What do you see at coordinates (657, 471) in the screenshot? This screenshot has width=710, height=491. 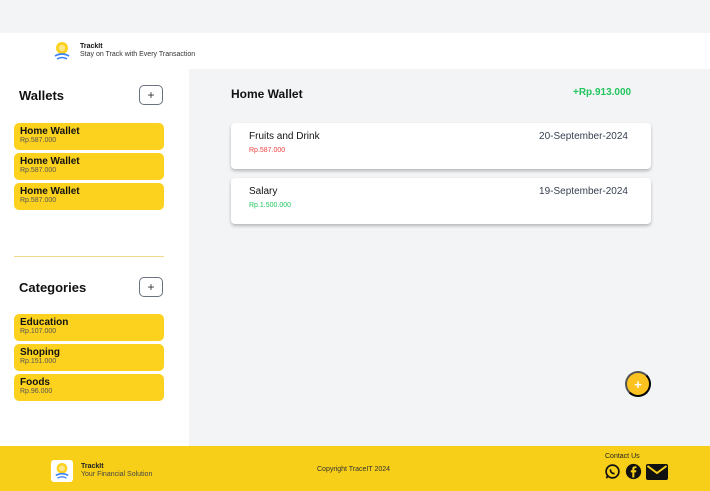 I see `mail-icon` at bounding box center [657, 471].